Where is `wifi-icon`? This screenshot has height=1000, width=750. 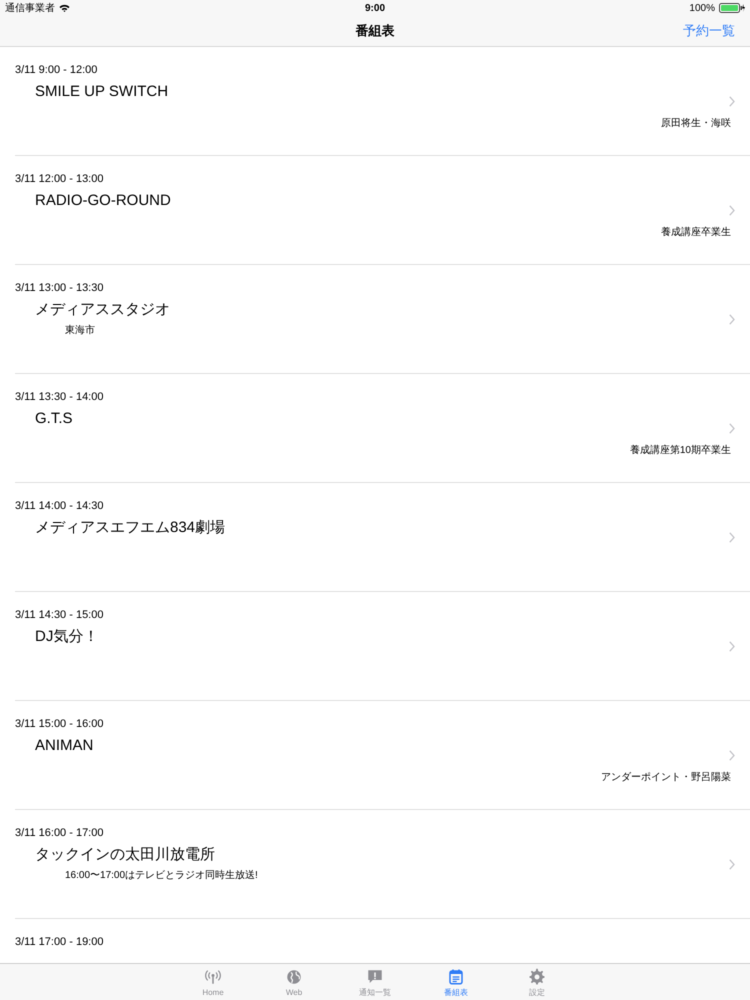 wifi-icon is located at coordinates (64, 8).